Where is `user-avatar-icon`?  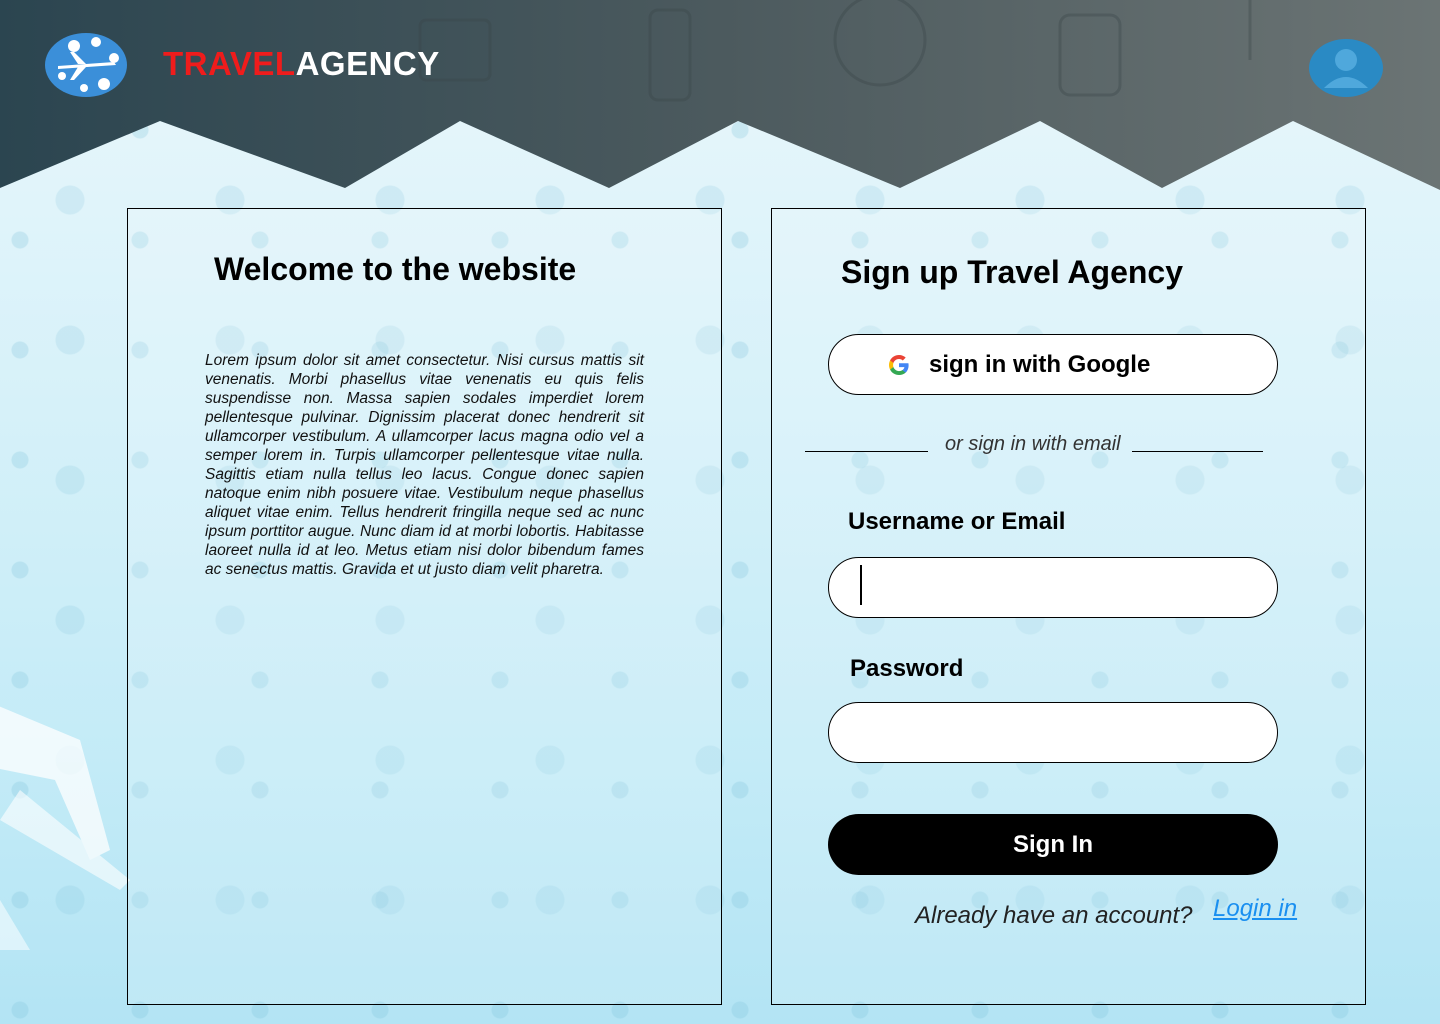
user-avatar-icon is located at coordinates (1346, 68).